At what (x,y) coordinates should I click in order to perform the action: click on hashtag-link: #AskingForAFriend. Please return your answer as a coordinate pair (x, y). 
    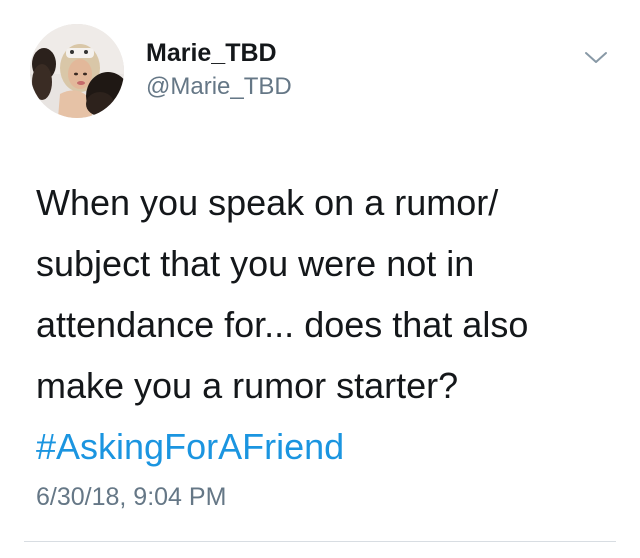
    Looking at the image, I should click on (326, 446).